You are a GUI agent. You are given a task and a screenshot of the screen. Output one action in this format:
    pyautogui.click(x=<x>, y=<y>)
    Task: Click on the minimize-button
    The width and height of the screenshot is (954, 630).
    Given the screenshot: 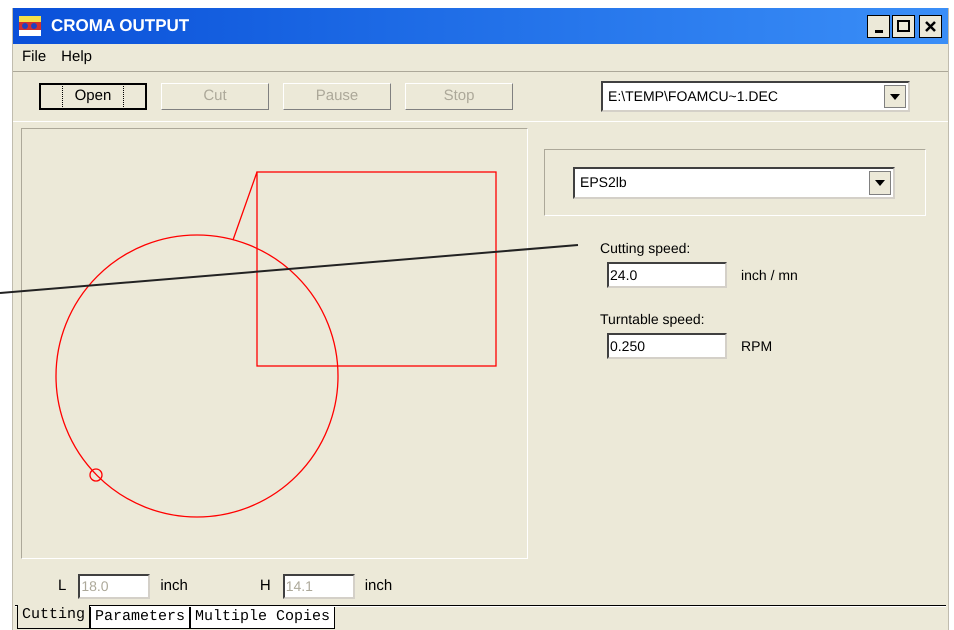 What is the action you would take?
    pyautogui.click(x=878, y=26)
    